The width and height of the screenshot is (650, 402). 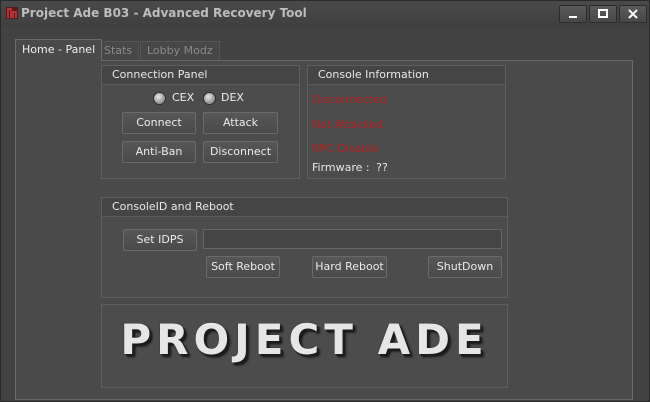 I want to click on close-icon, so click(x=633, y=14).